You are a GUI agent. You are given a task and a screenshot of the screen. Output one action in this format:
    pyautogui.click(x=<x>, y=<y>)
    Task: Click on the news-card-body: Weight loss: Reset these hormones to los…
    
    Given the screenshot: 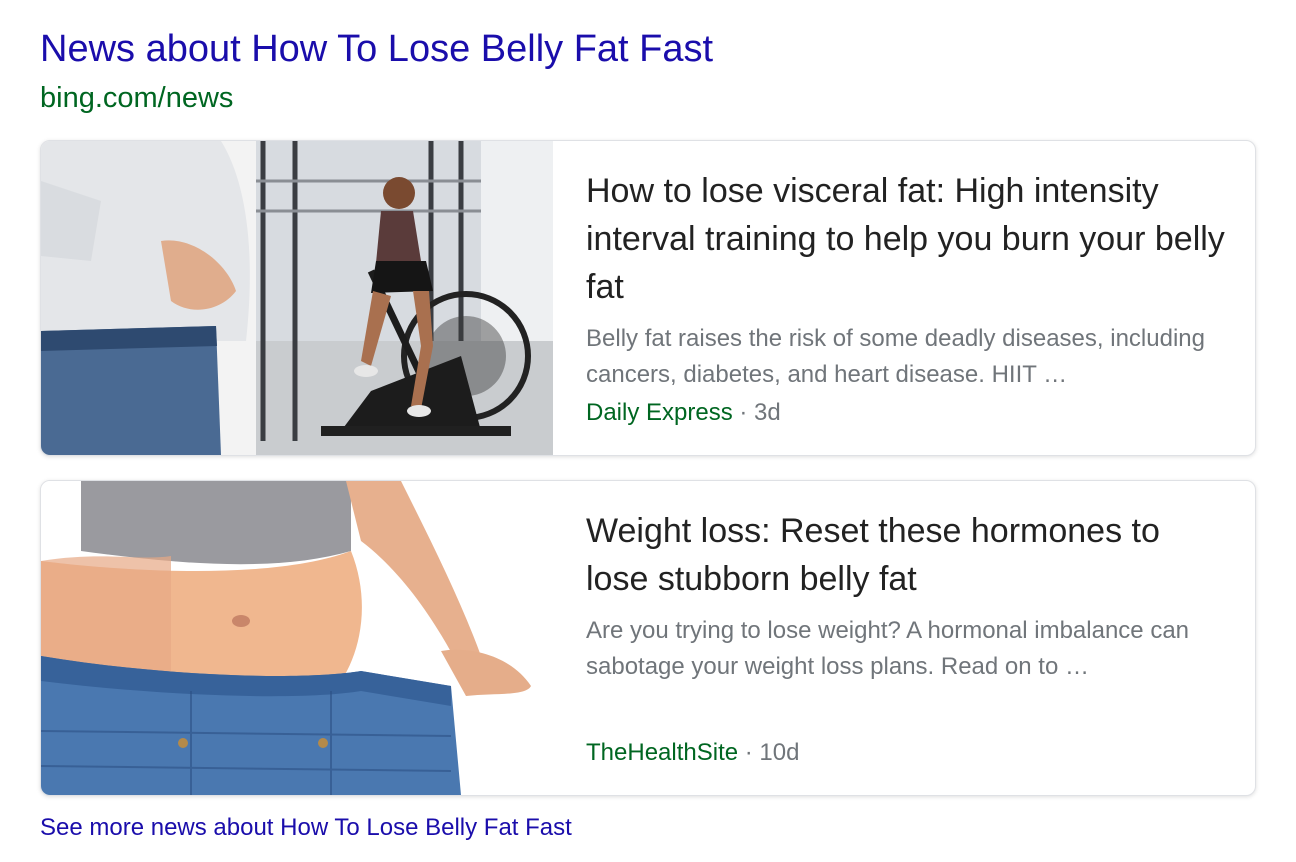 What is the action you would take?
    pyautogui.click(x=906, y=596)
    